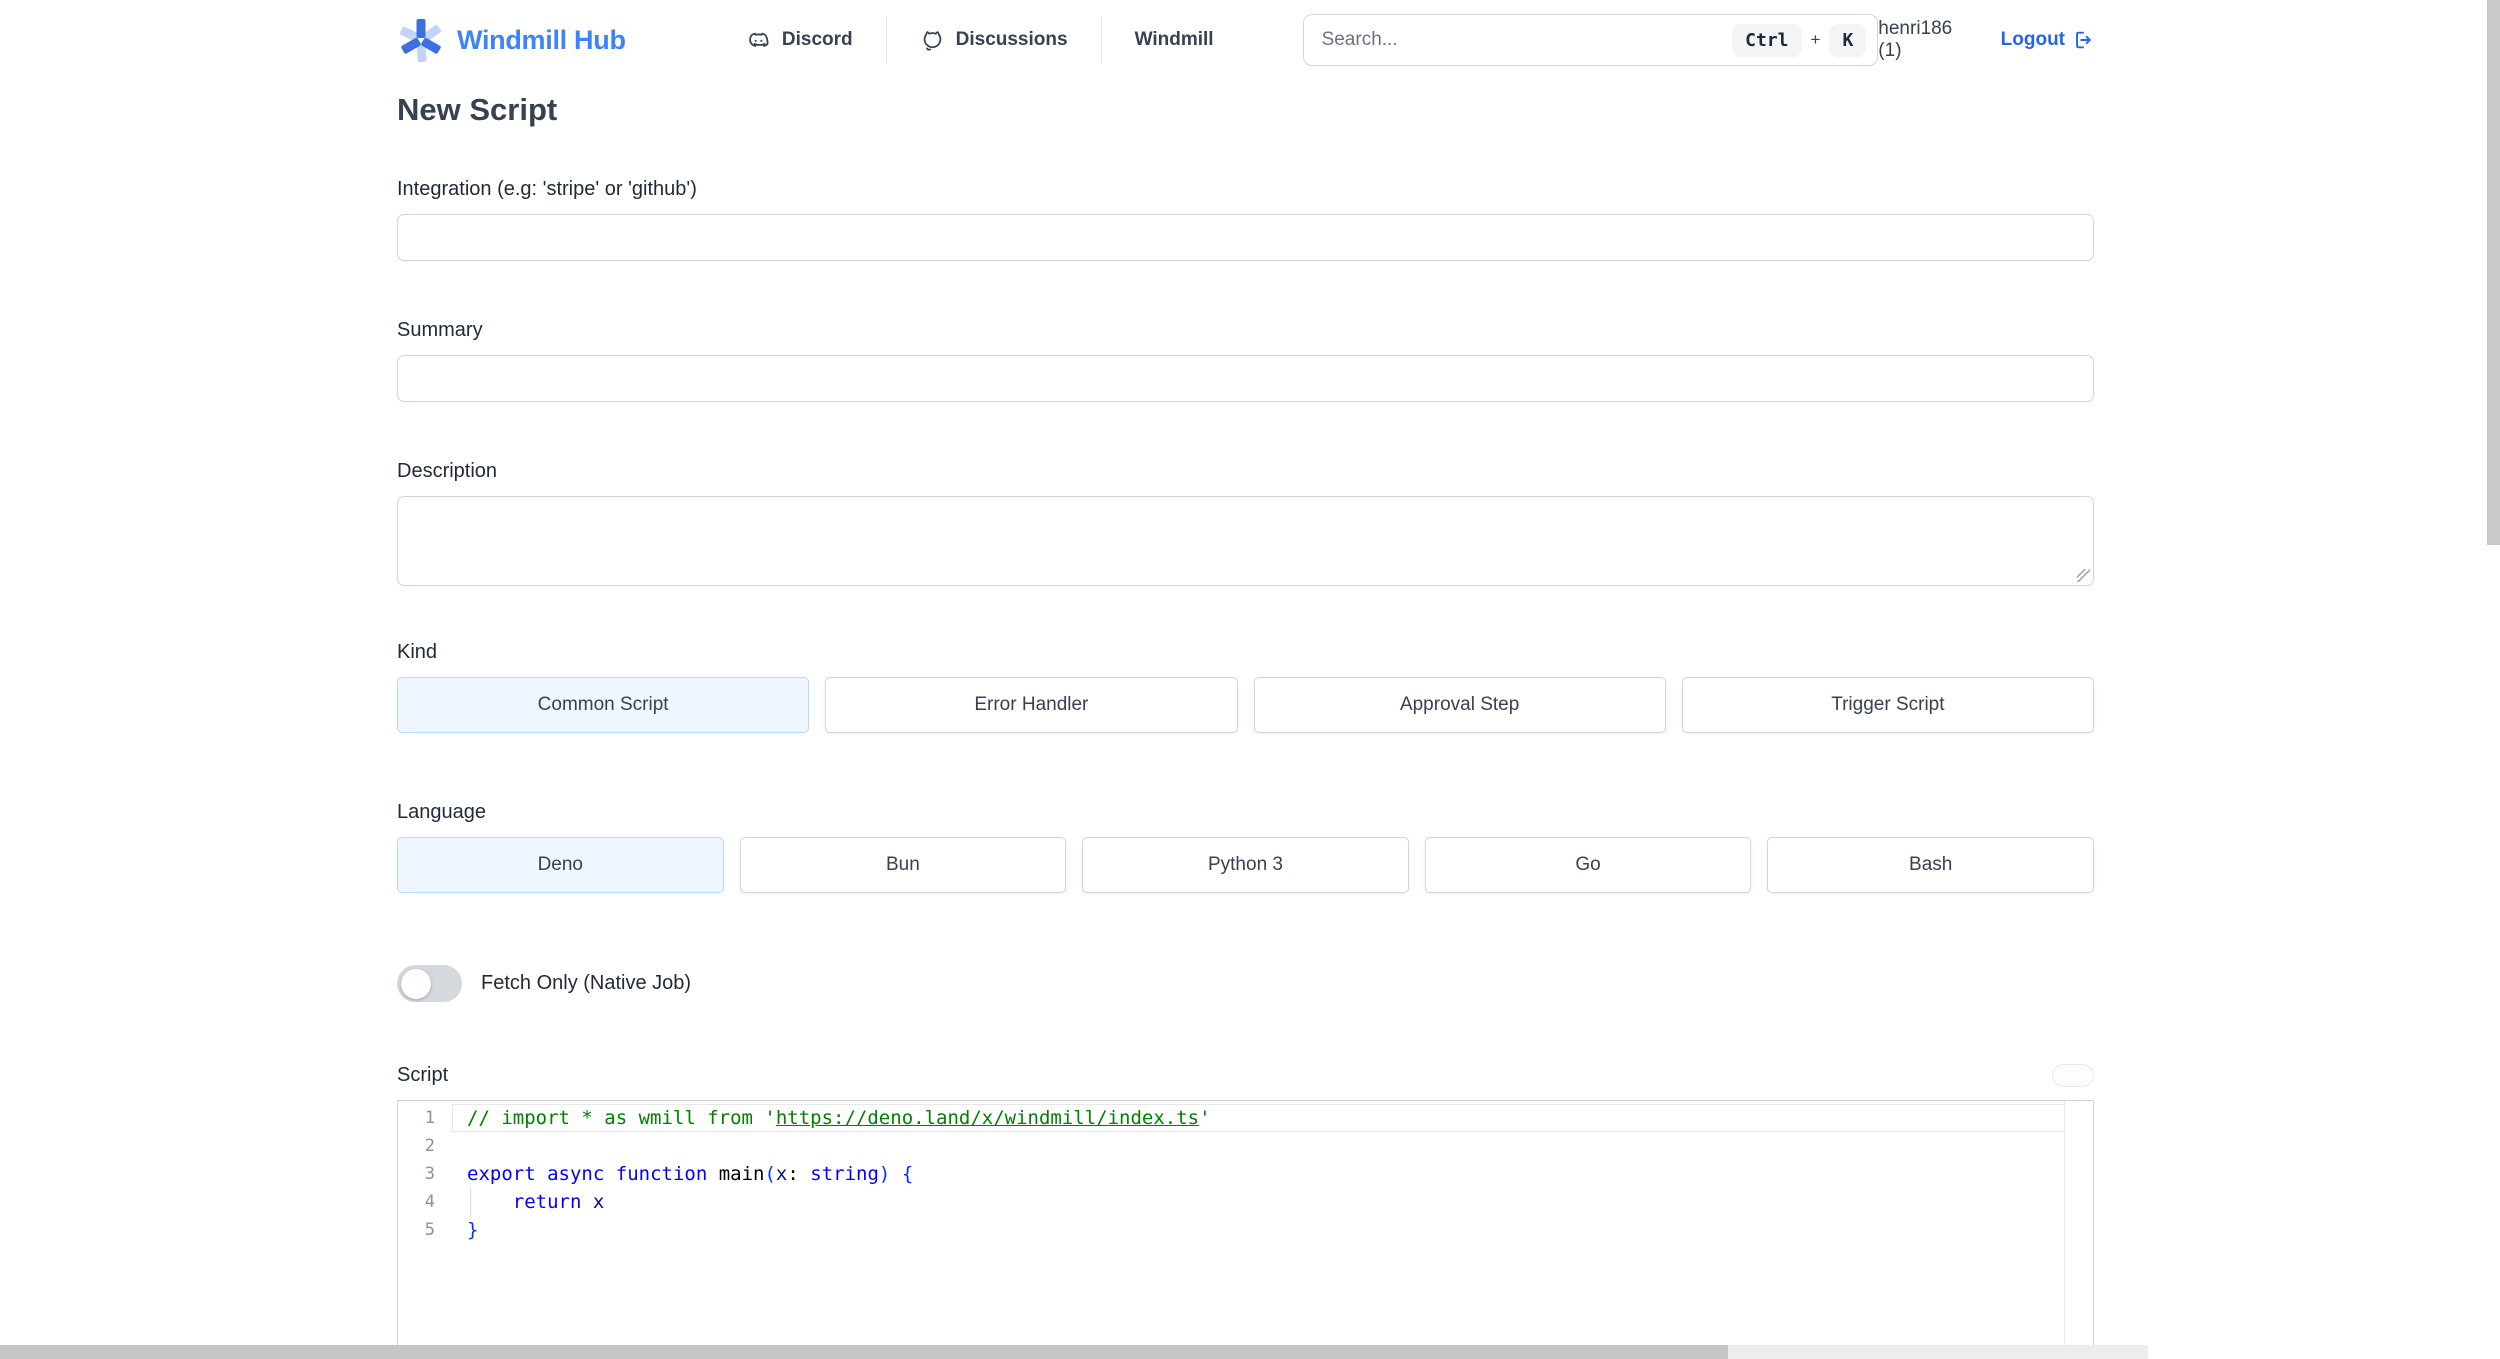 The image size is (2500, 1359). I want to click on line-number: 3, so click(429, 1174).